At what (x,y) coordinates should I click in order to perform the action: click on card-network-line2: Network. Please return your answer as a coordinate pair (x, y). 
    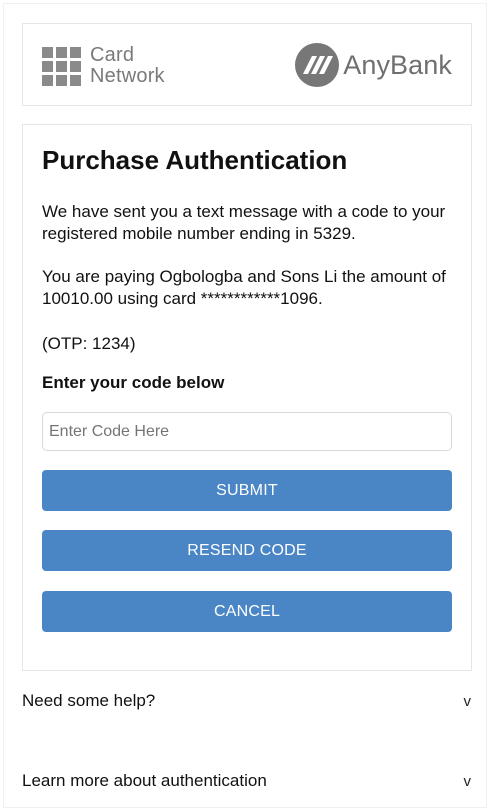
    Looking at the image, I should click on (127, 76).